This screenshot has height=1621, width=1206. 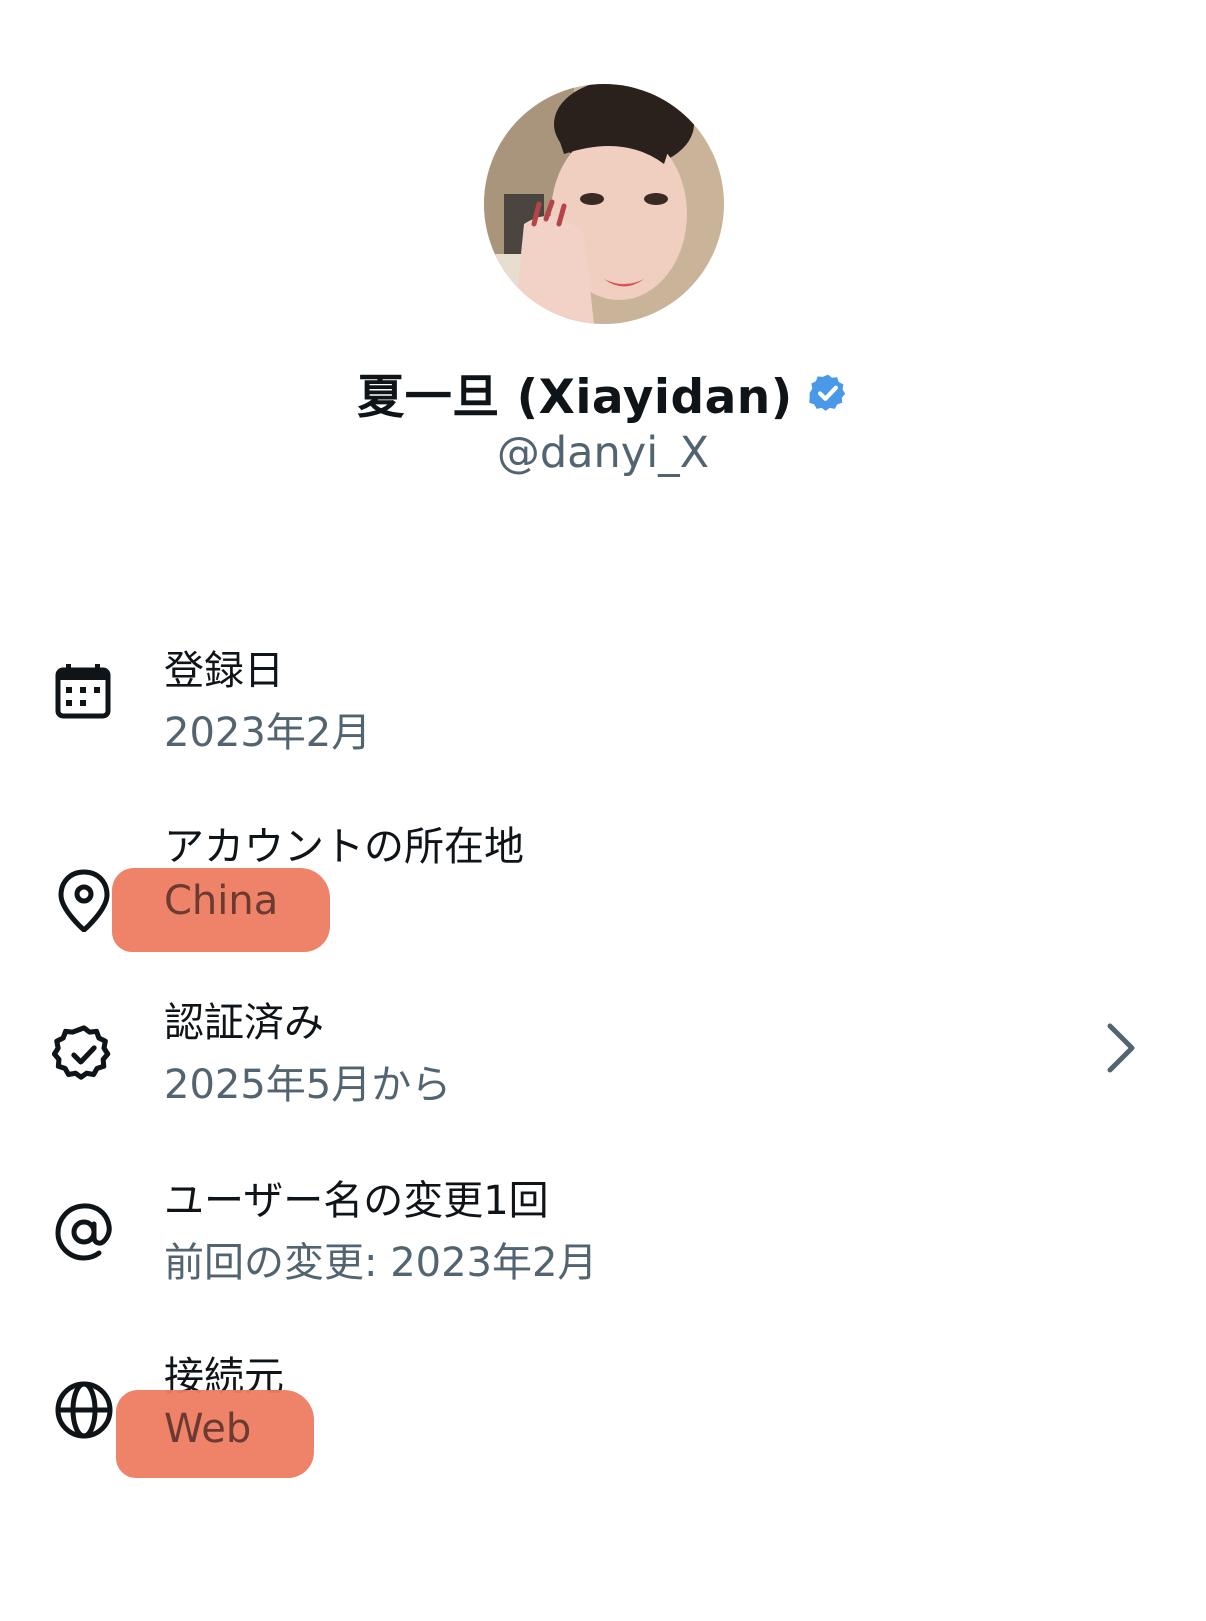 I want to click on row-connected-via: 接続元 Web, so click(x=603, y=1417).